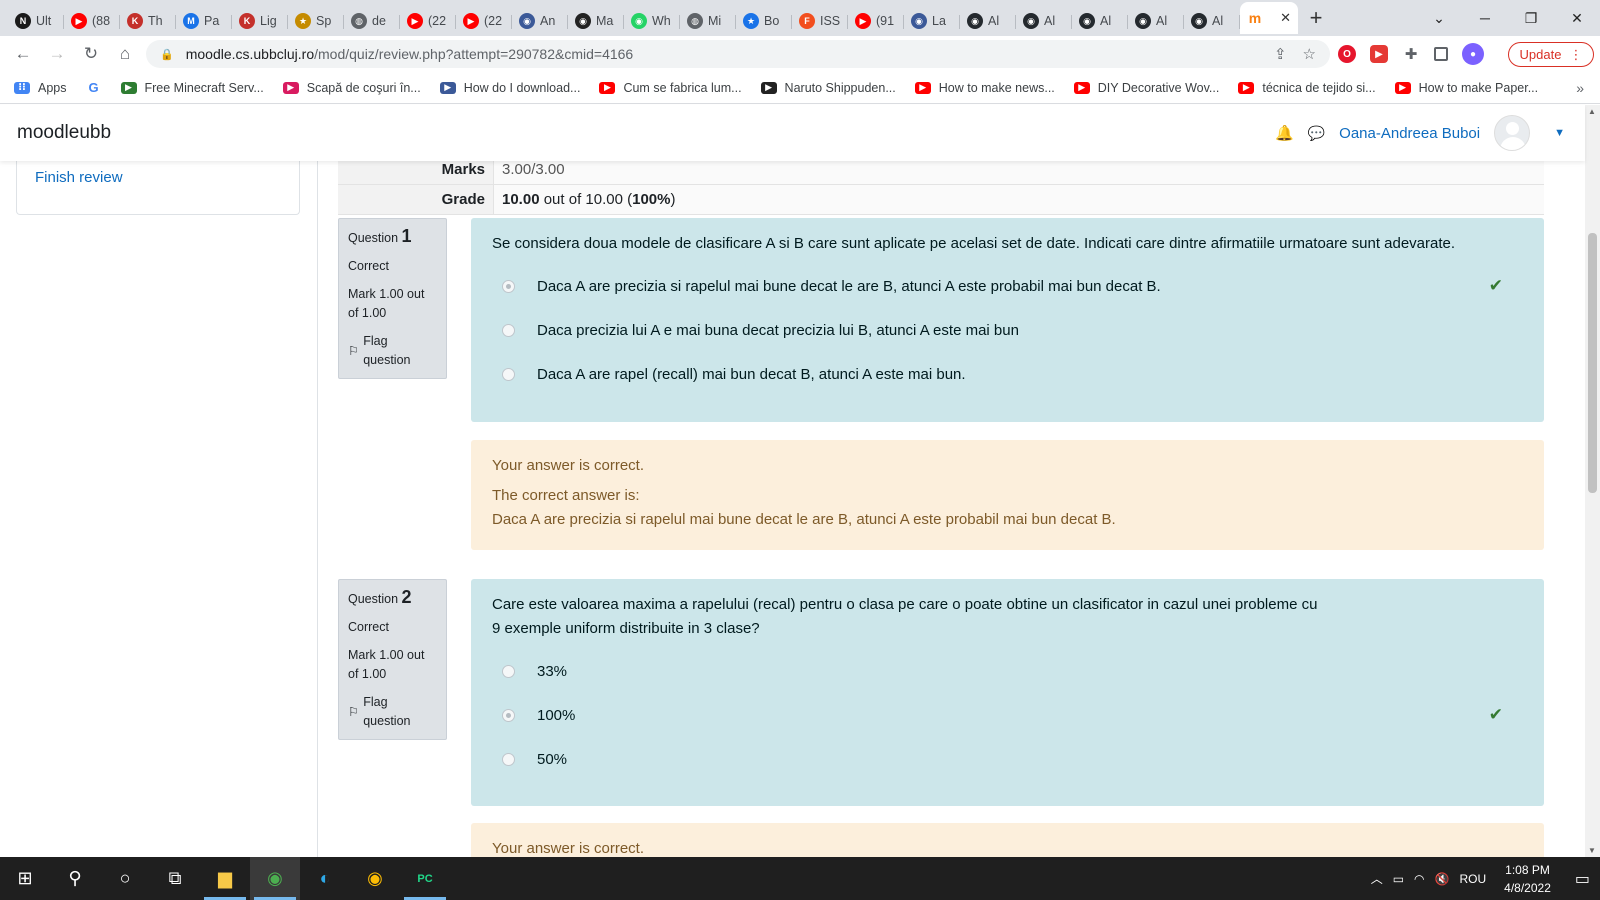 This screenshot has height=900, width=1600. What do you see at coordinates (596, 21) in the screenshot?
I see `browser-tab: ◉ Ma` at bounding box center [596, 21].